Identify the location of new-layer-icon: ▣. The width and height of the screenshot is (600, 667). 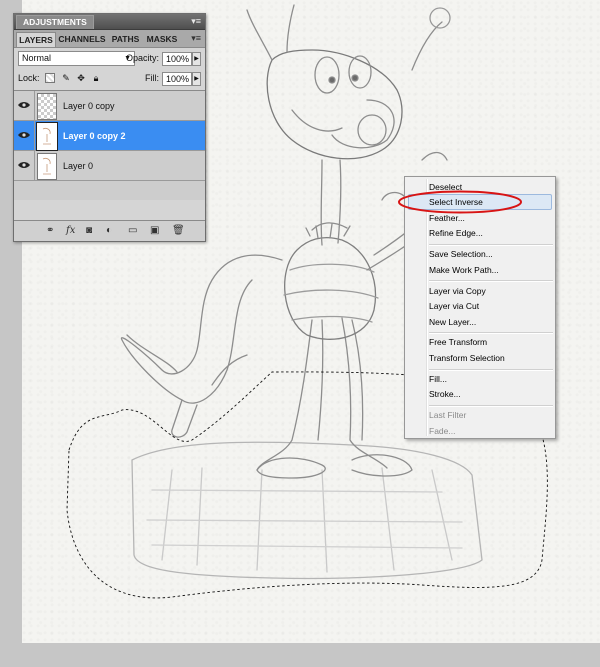
(154, 231).